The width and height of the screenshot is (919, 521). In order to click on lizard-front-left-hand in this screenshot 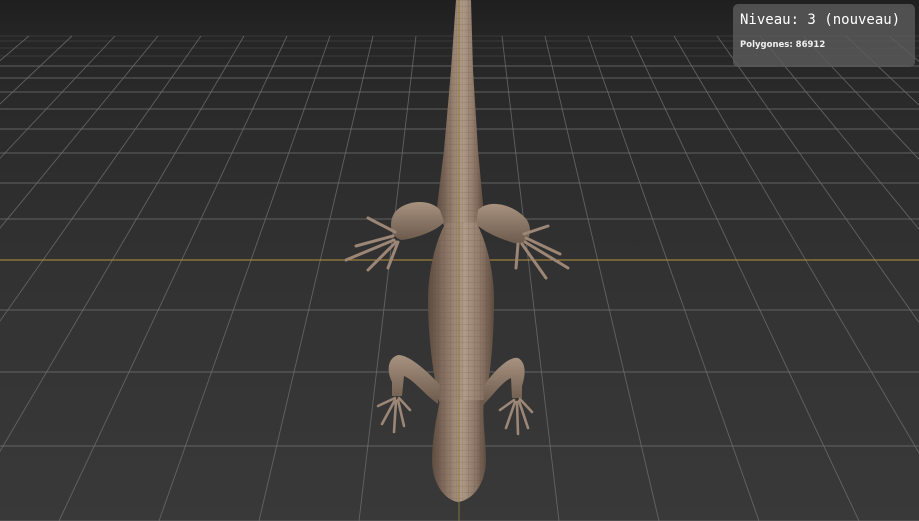, I will do `click(372, 244)`.